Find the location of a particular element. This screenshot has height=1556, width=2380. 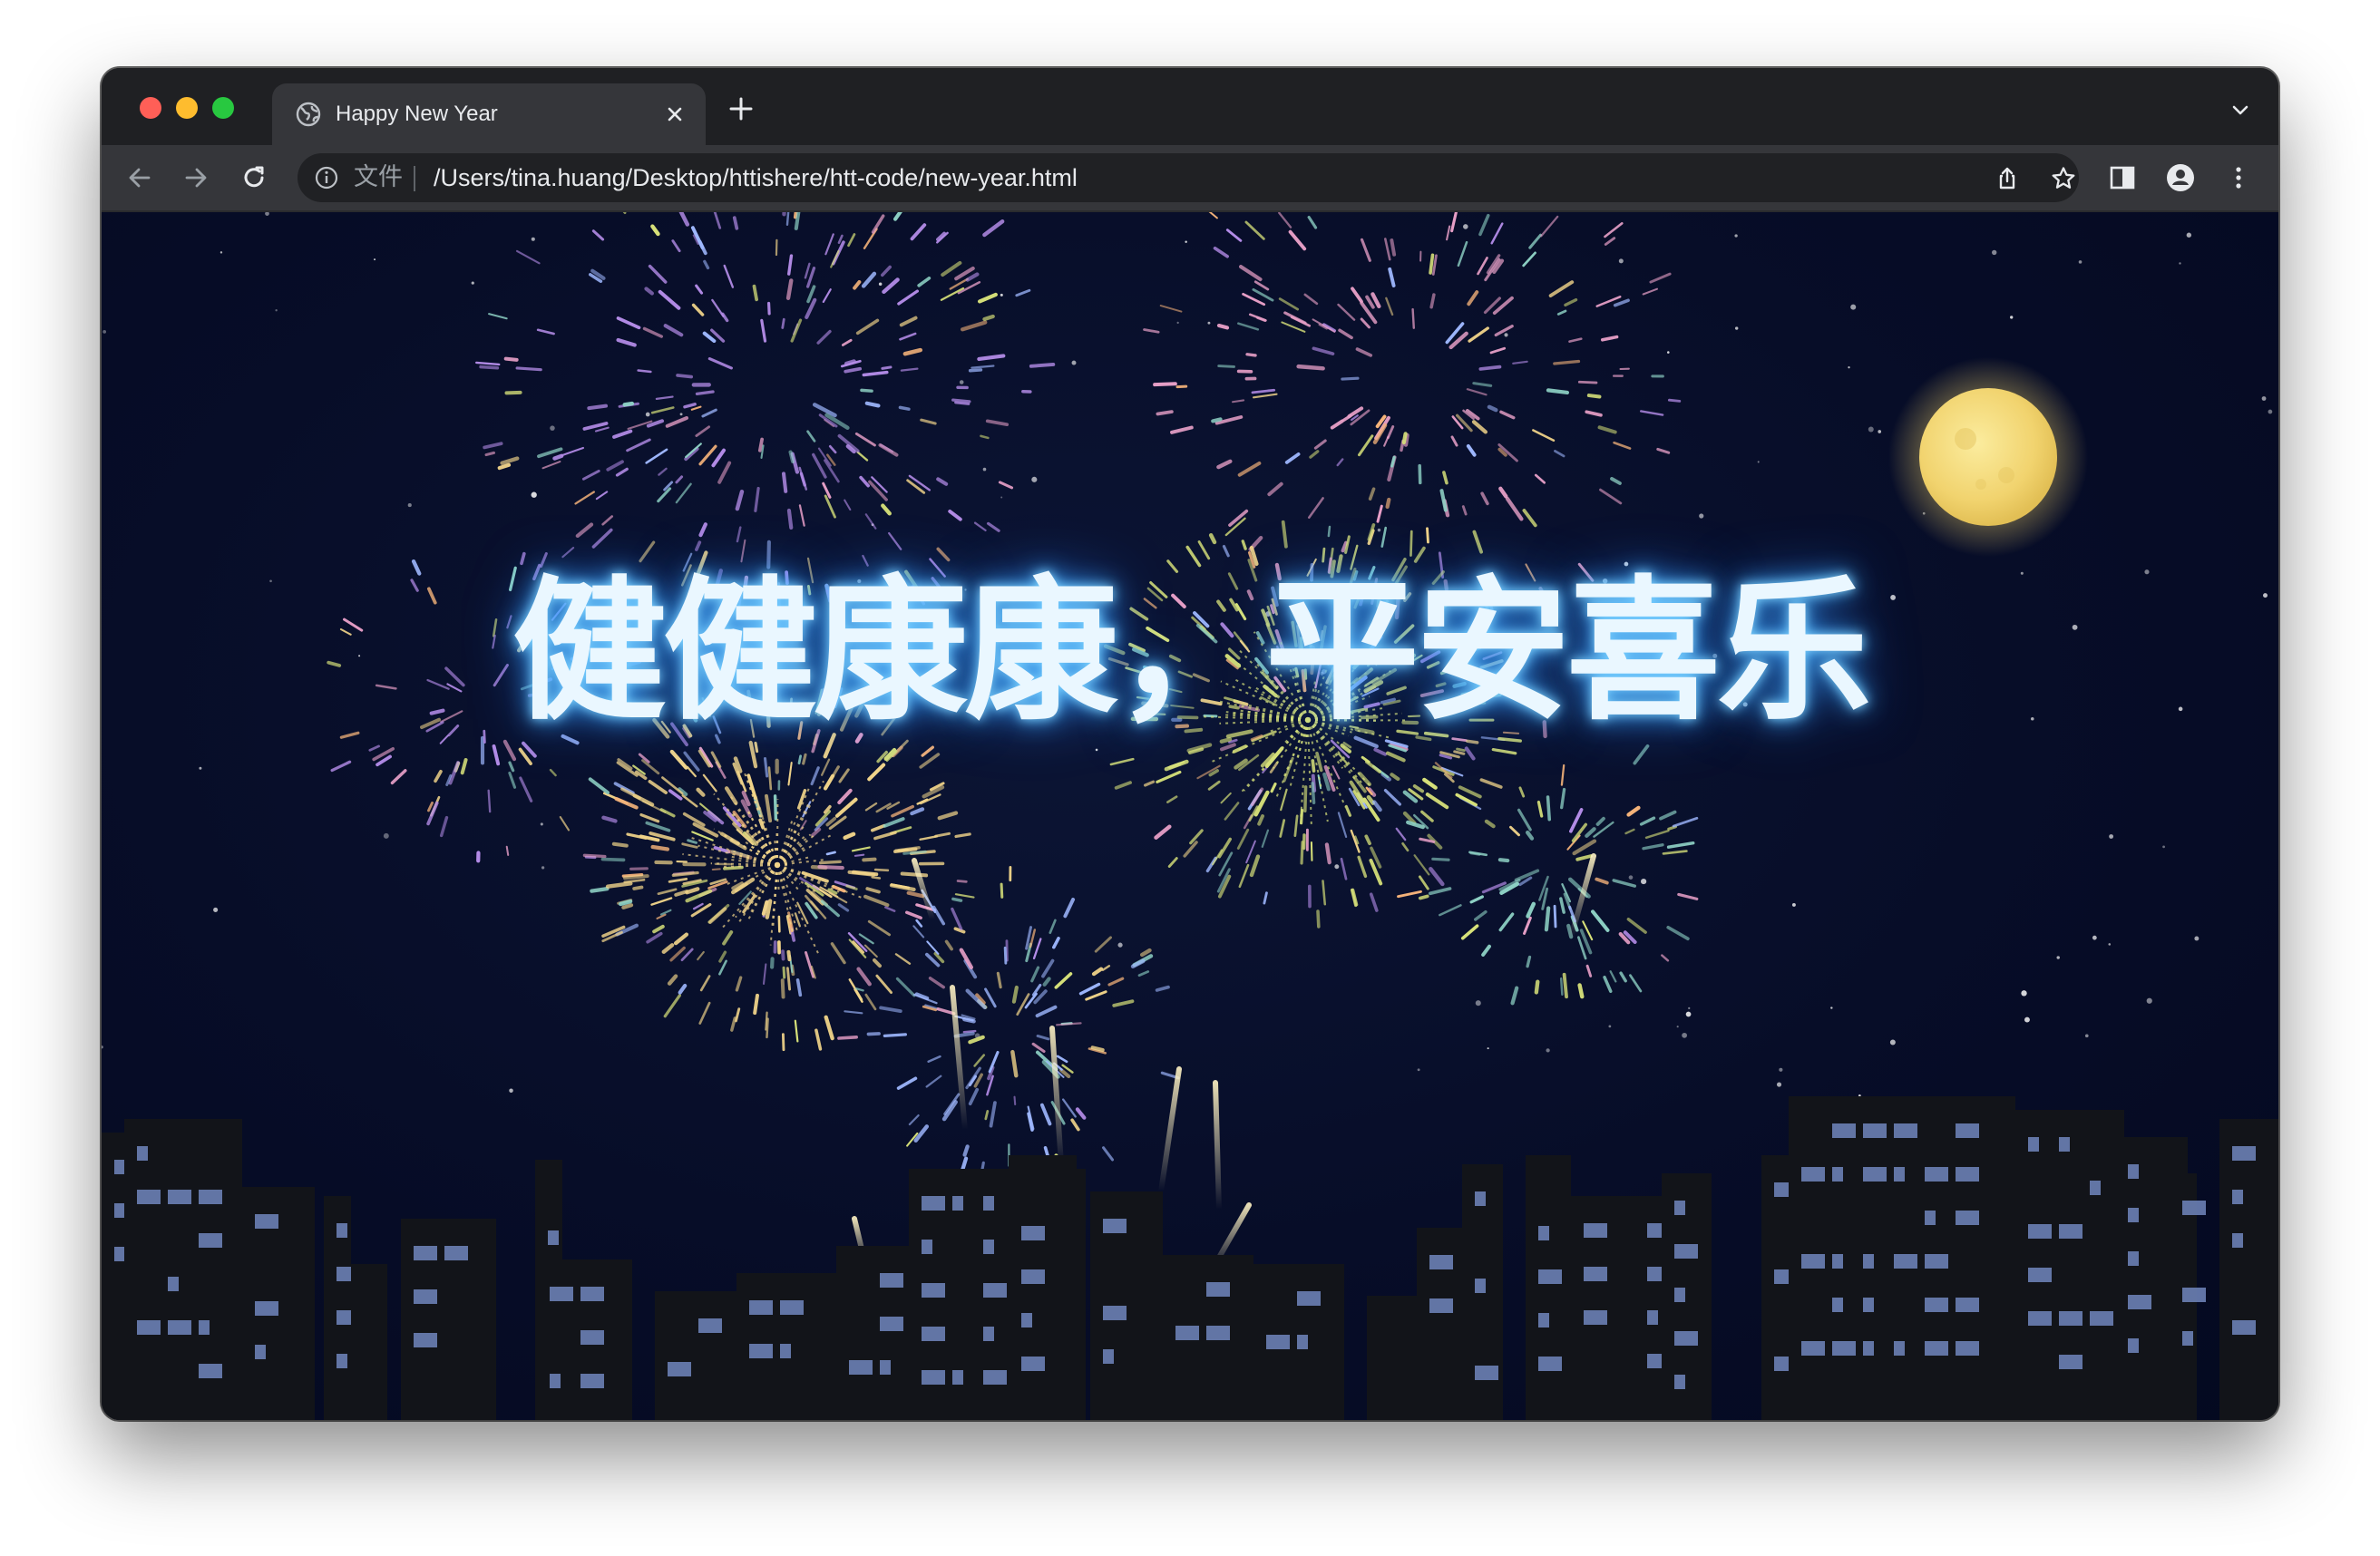

tab-strip: Happy New Year is located at coordinates (1190, 106).